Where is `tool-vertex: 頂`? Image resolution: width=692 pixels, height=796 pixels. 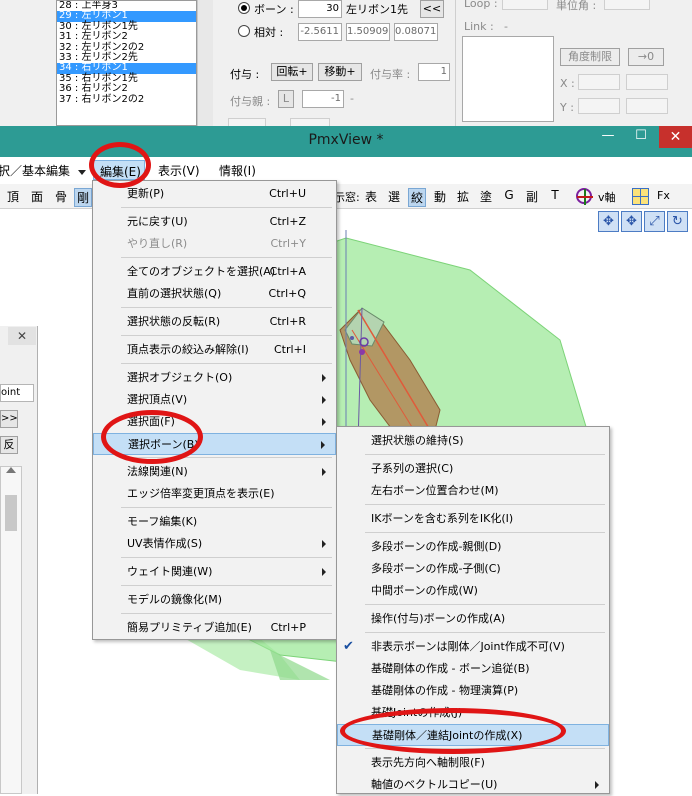
tool-vertex: 頂 is located at coordinates (13, 196).